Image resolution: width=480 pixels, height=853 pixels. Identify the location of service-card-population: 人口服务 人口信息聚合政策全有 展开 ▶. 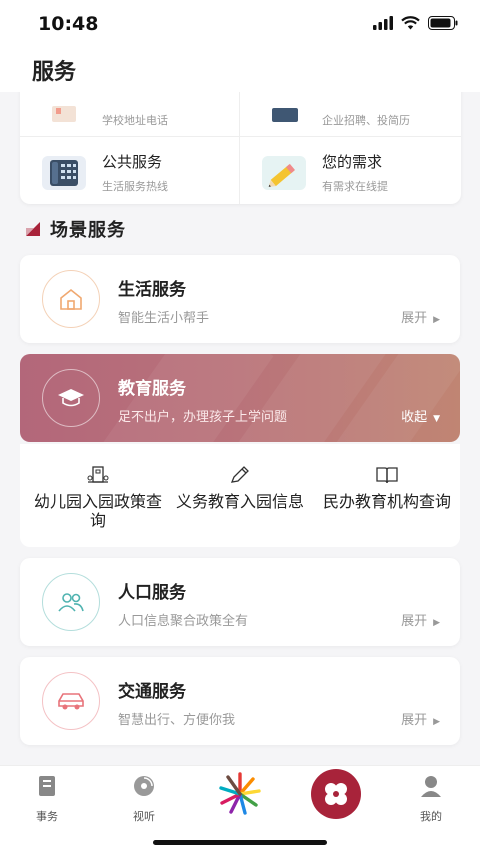
(240, 602).